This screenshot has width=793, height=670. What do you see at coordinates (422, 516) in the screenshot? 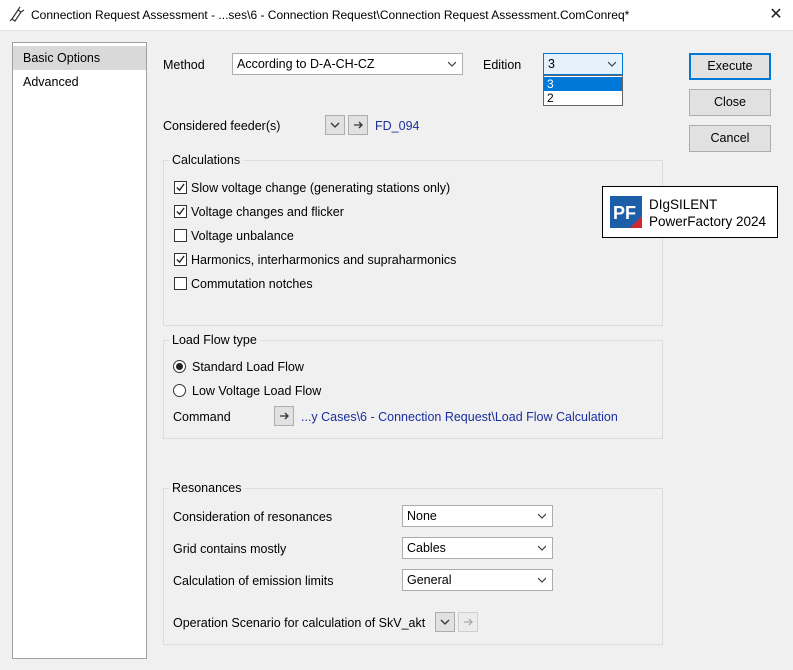
I see `consideration-value: None` at bounding box center [422, 516].